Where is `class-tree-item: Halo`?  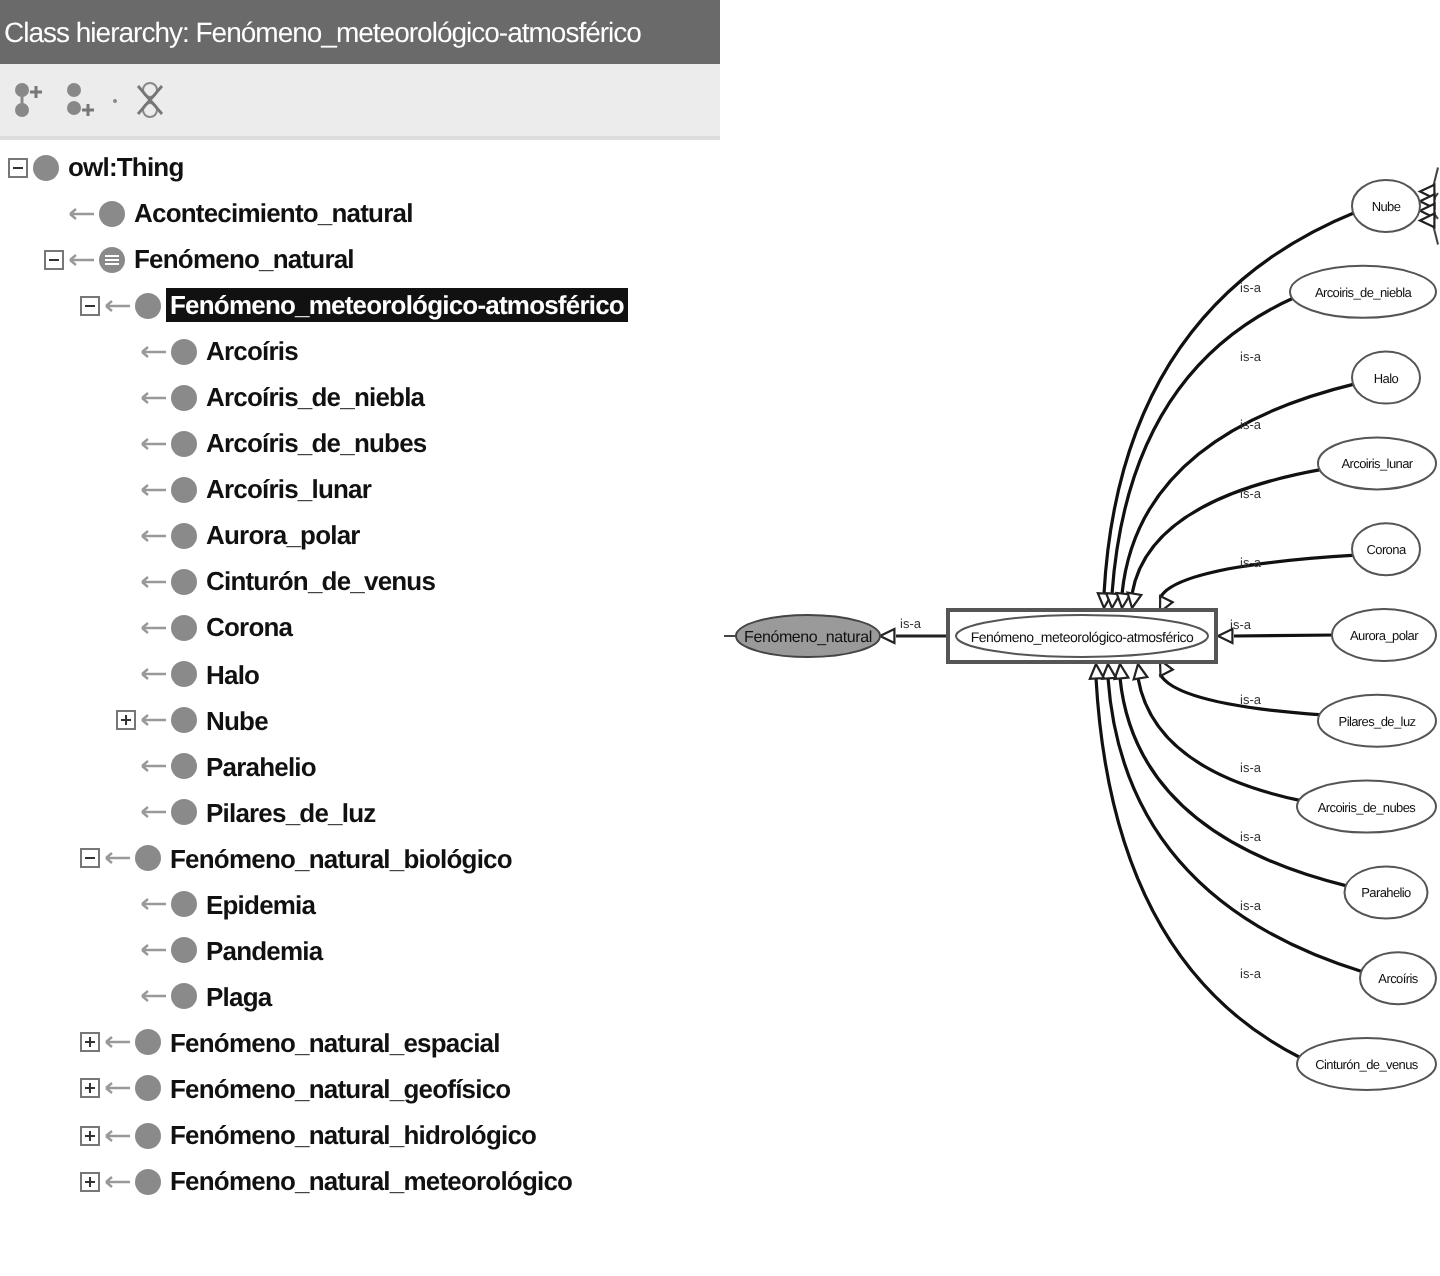 class-tree-item: Halo is located at coordinates (233, 674).